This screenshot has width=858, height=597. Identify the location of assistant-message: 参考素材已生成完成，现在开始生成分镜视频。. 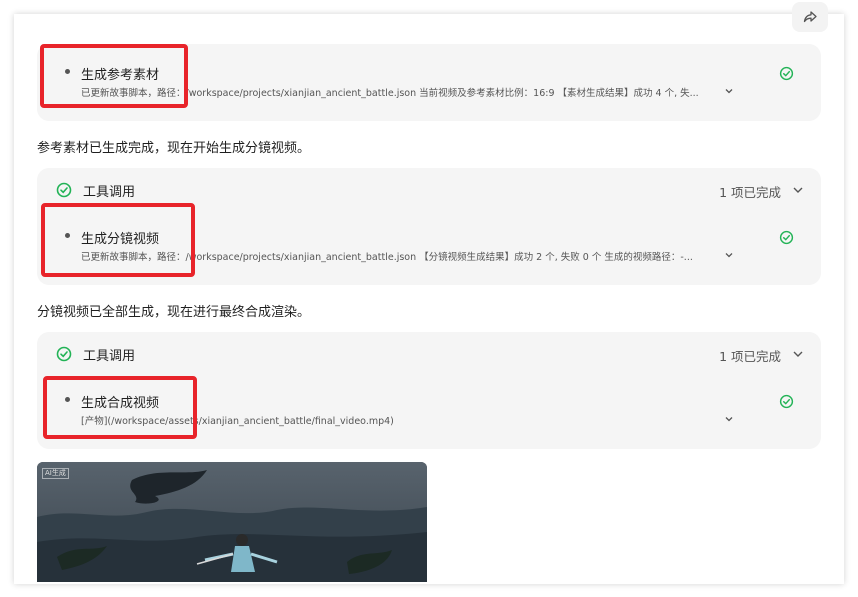
(174, 148).